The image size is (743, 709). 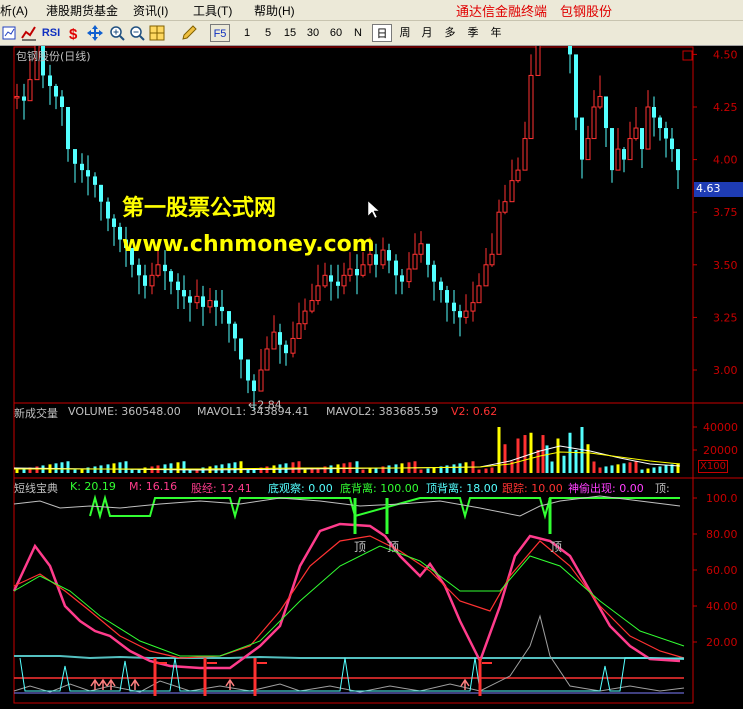 What do you see at coordinates (82, 10) in the screenshot?
I see `menu-hk-futures: 港股期货基金` at bounding box center [82, 10].